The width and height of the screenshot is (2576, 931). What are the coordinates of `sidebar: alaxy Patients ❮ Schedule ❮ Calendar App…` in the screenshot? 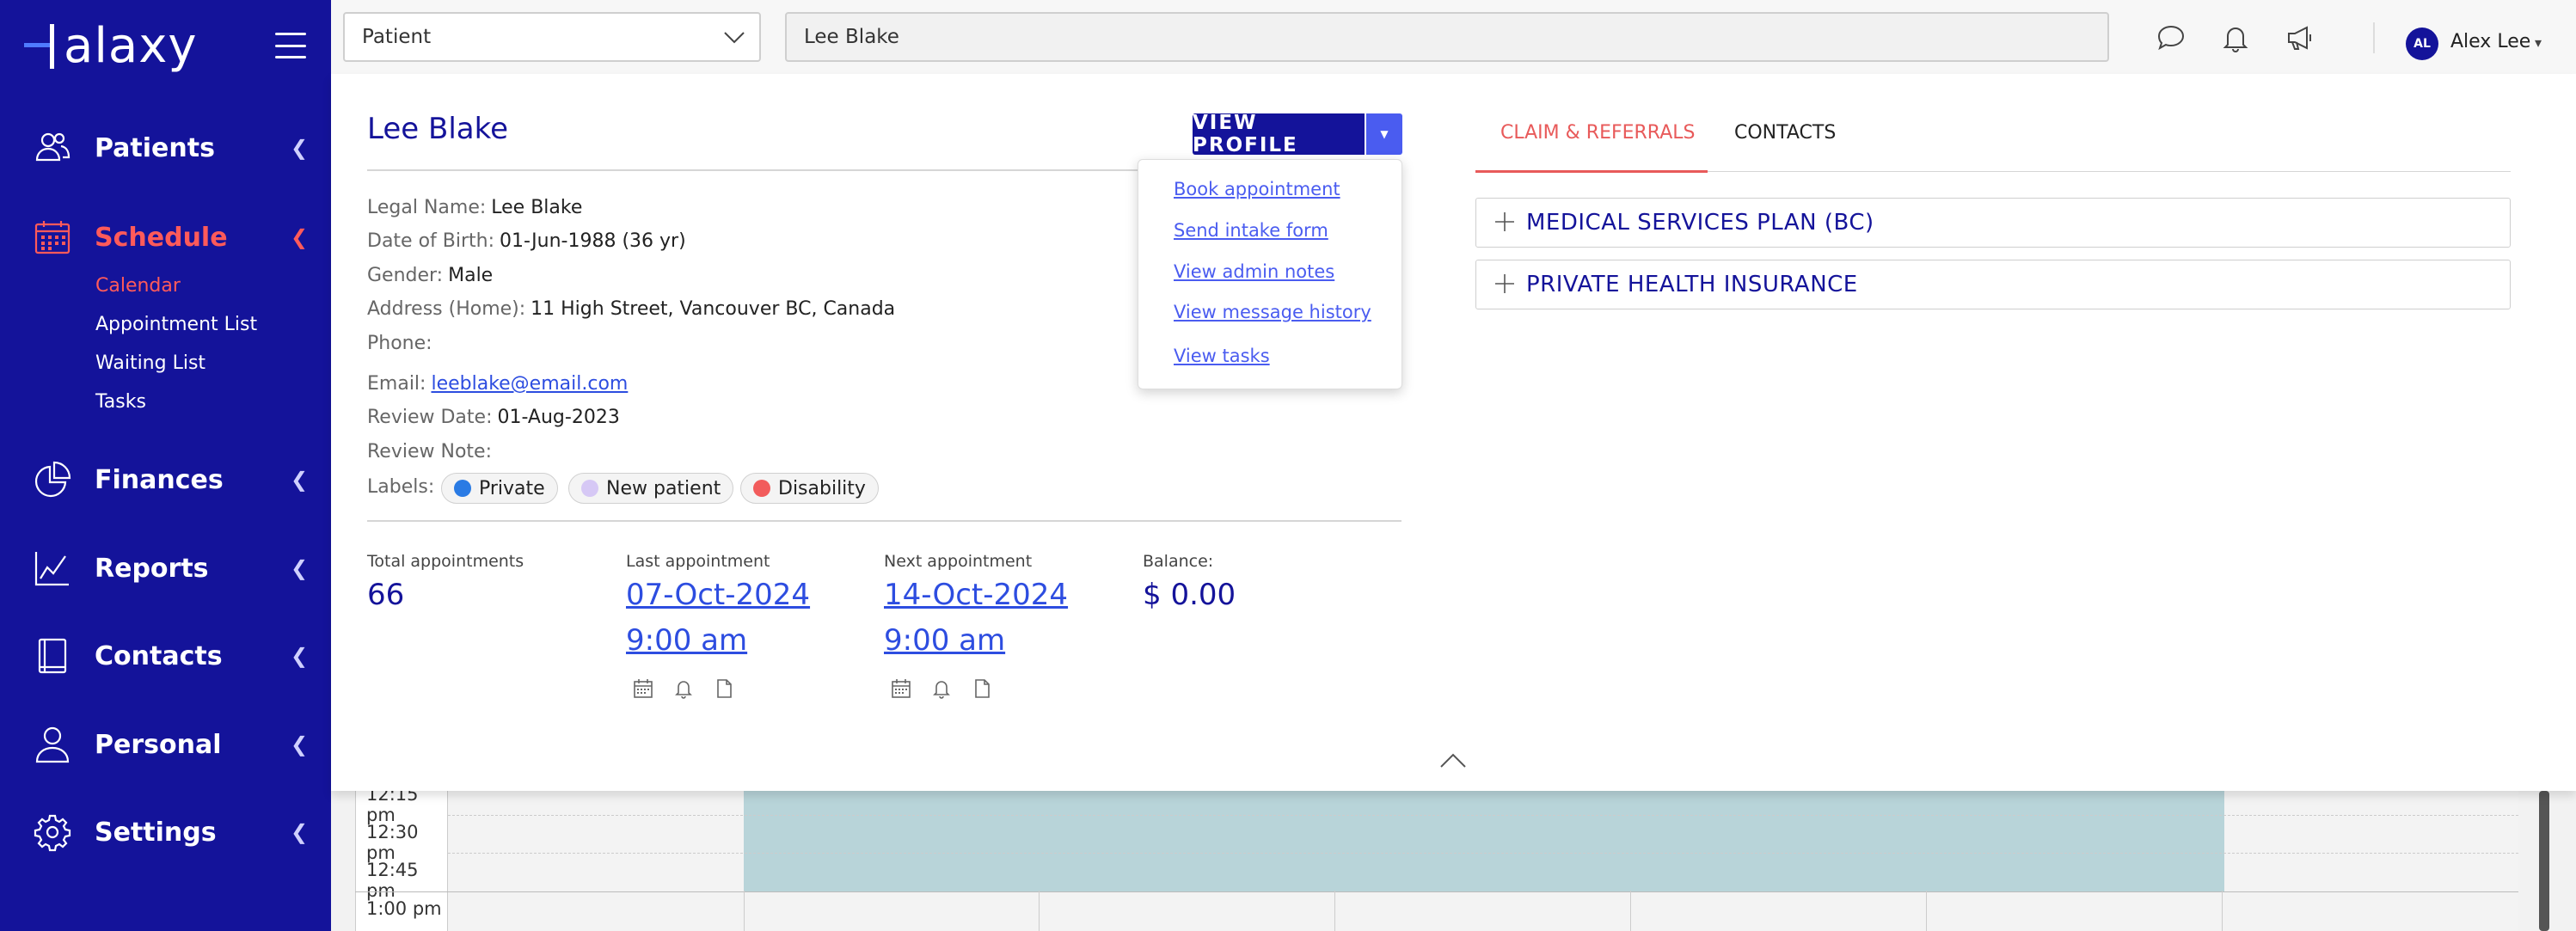 It's located at (166, 465).